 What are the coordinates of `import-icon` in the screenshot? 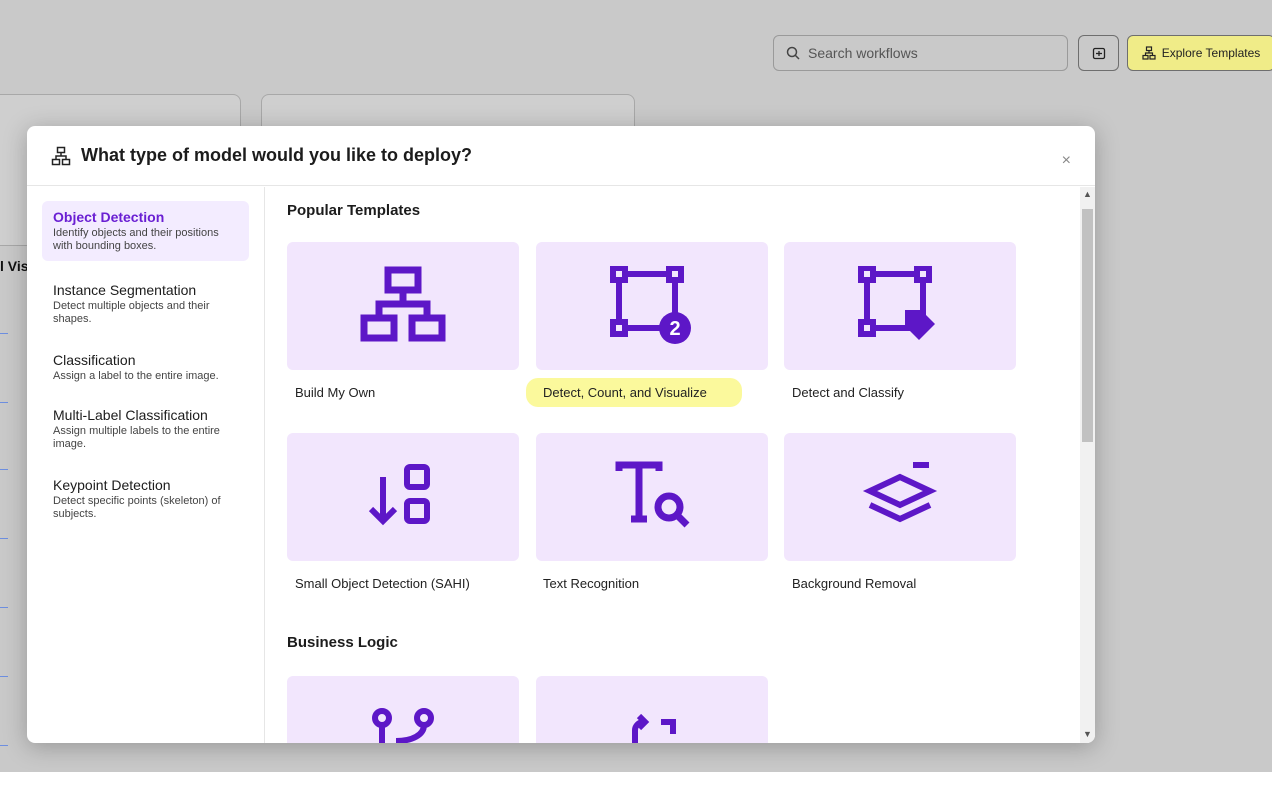 It's located at (1098, 53).